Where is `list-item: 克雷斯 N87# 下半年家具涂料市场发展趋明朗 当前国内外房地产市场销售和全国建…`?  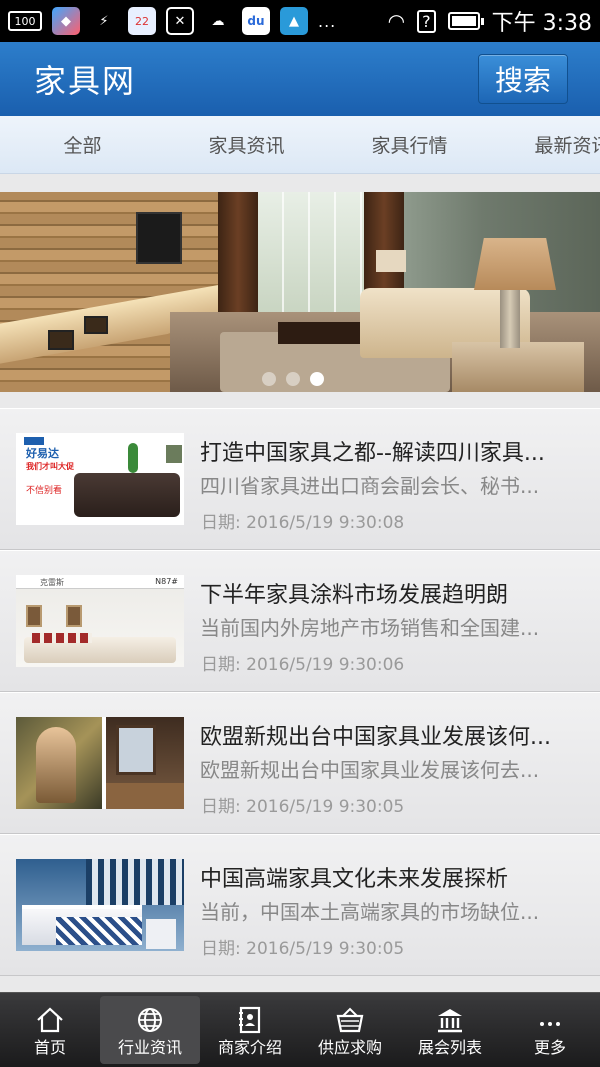
list-item: 克雷斯 N87# 下半年家具涂料市场发展趋明朗 当前国内外房地产市场销售和全国建… is located at coordinates (300, 621).